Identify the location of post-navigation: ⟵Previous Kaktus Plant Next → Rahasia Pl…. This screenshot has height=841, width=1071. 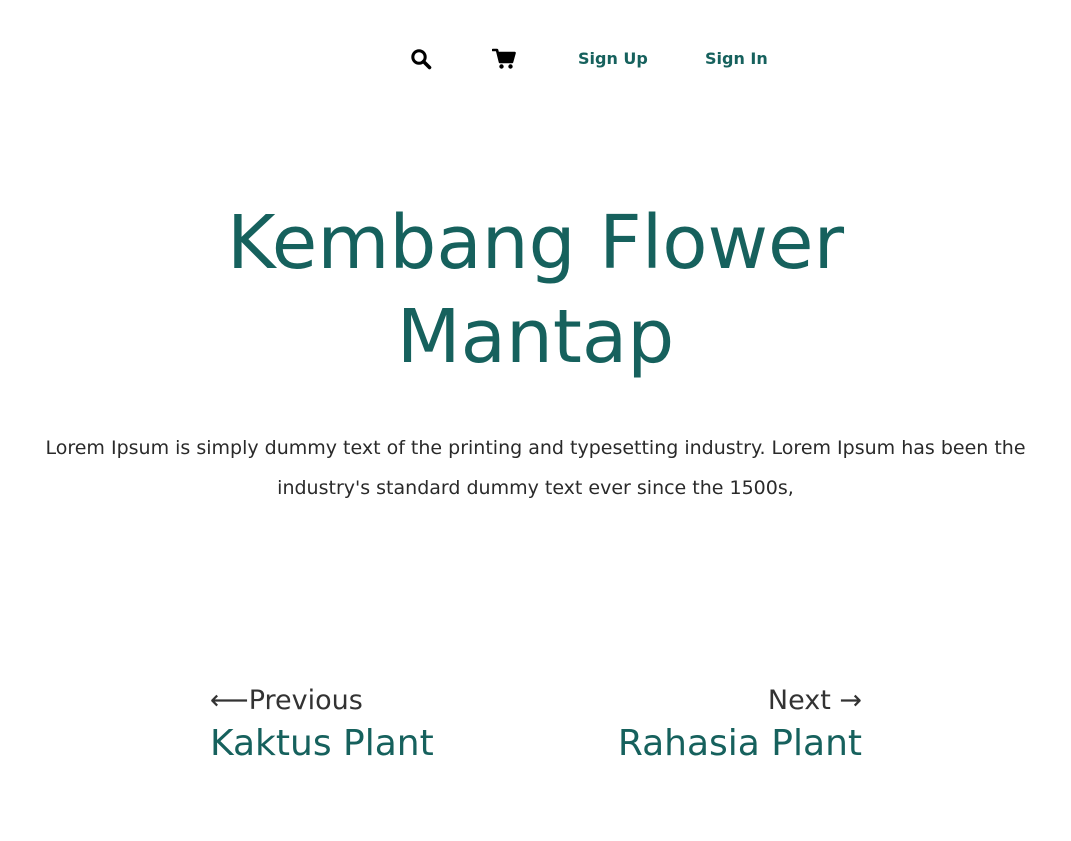
(536, 732).